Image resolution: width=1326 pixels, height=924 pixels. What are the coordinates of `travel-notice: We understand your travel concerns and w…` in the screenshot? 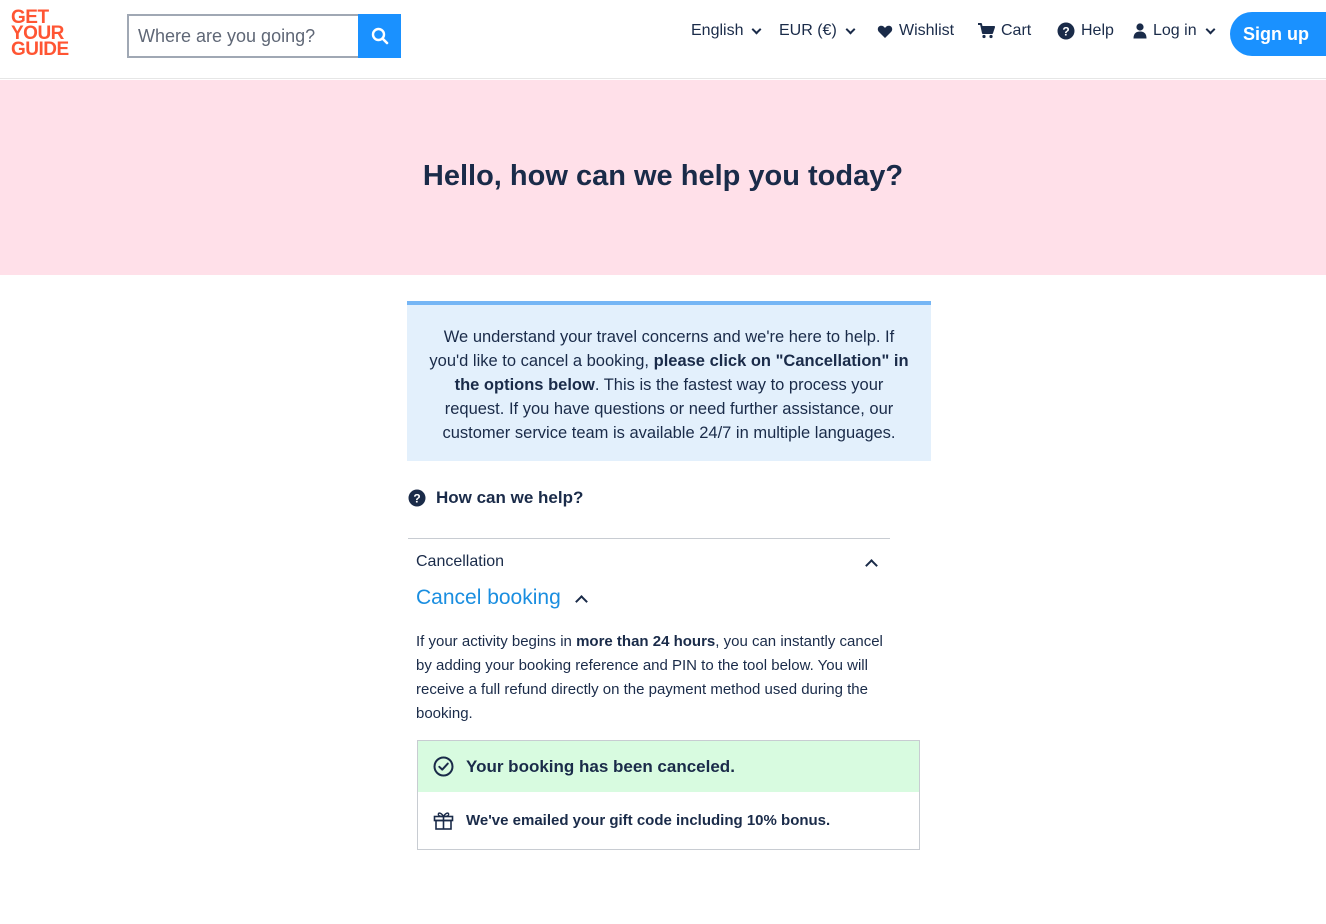 It's located at (669, 381).